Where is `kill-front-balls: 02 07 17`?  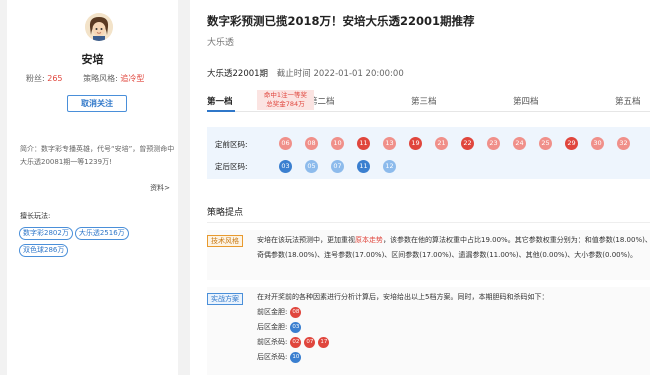 kill-front-balls: 02 07 17 is located at coordinates (308, 342).